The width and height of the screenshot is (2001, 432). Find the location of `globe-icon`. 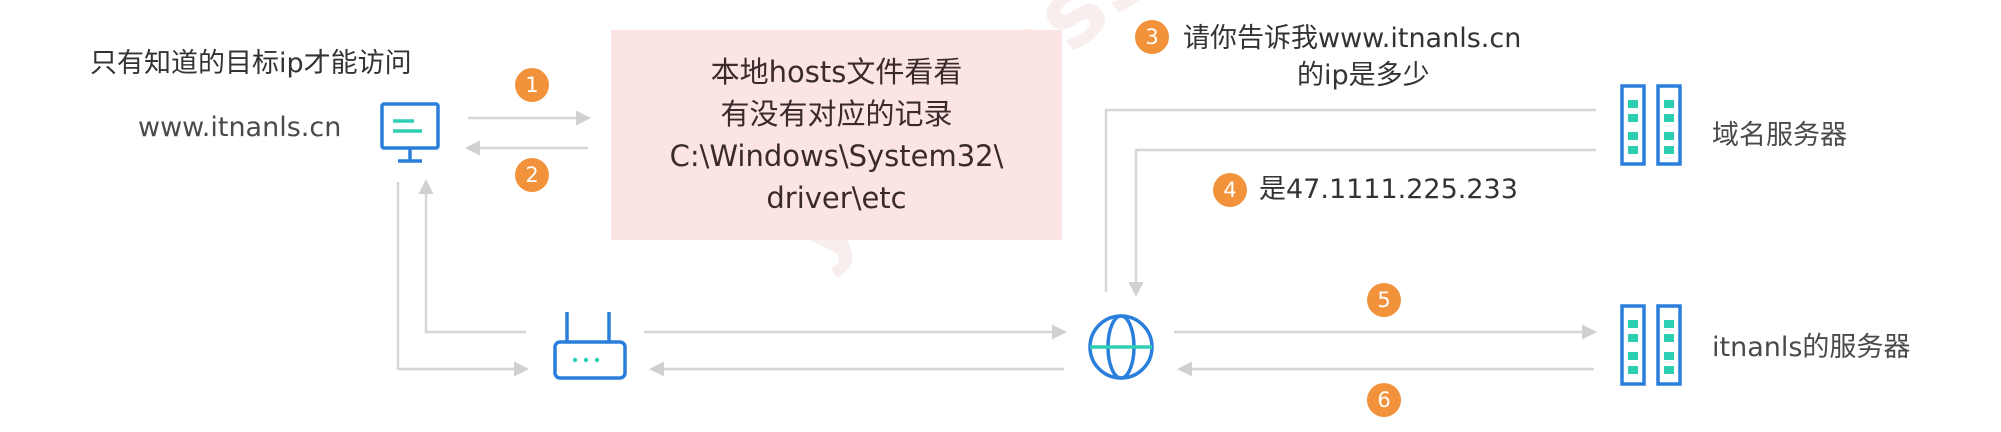

globe-icon is located at coordinates (1121, 347).